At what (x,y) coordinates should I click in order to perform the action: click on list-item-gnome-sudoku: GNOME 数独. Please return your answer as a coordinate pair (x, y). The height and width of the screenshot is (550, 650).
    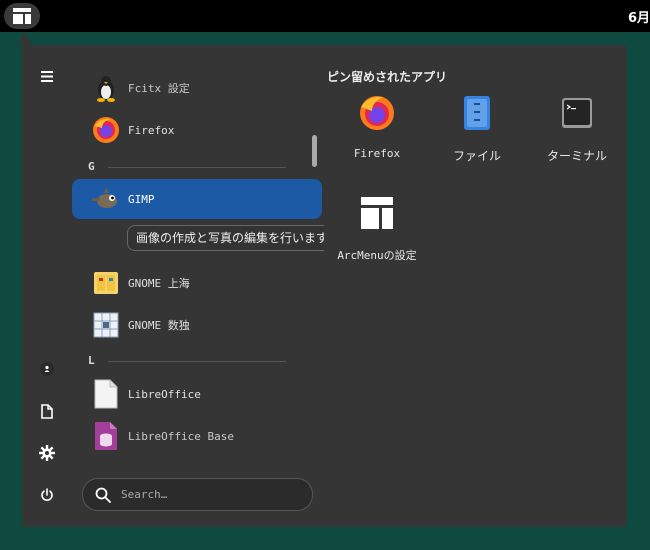
    Looking at the image, I should click on (197, 325).